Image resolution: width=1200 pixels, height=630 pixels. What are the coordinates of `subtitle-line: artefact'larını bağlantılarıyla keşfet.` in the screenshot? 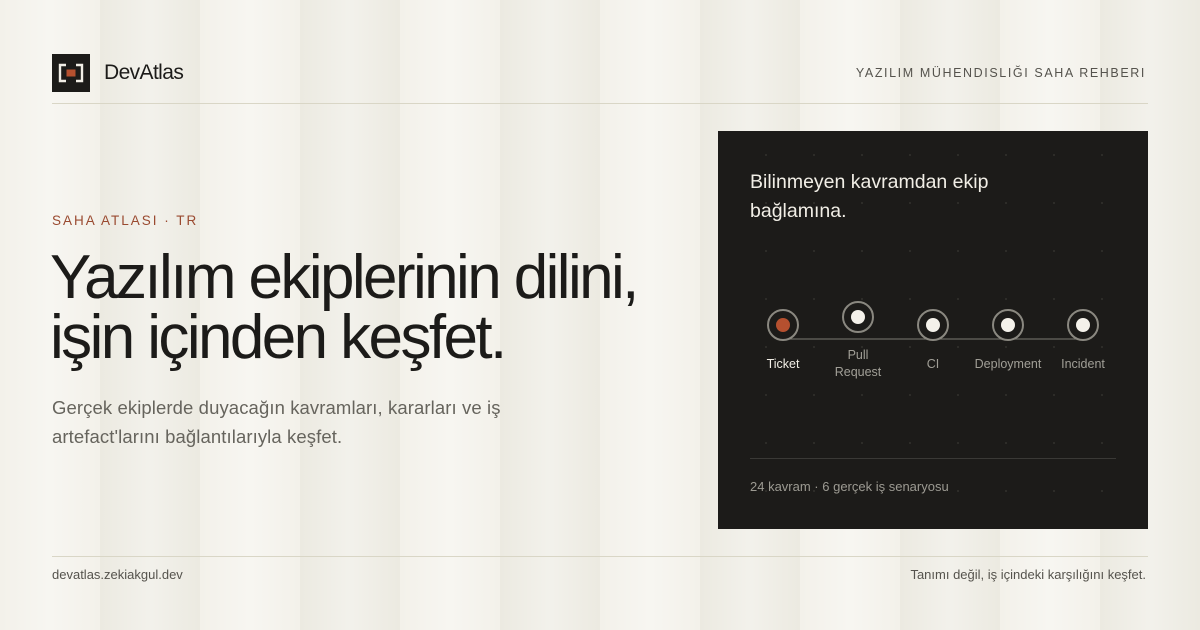 It's located at (197, 436).